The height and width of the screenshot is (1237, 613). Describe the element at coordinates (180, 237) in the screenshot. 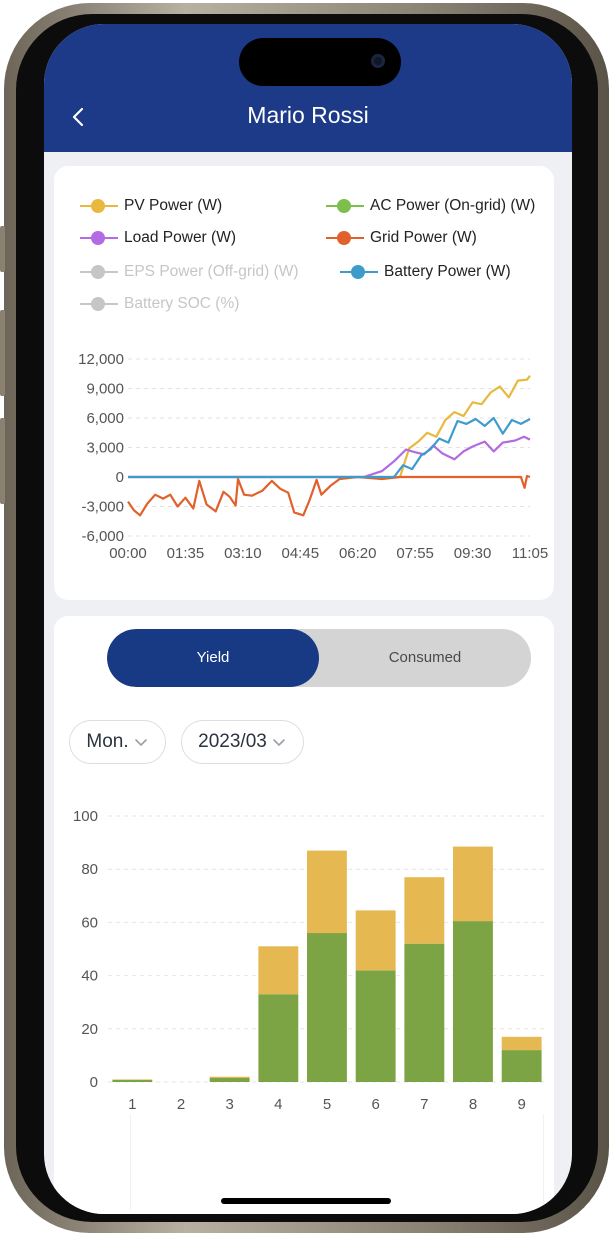

I see `legend-label: Load Power (W)` at that location.